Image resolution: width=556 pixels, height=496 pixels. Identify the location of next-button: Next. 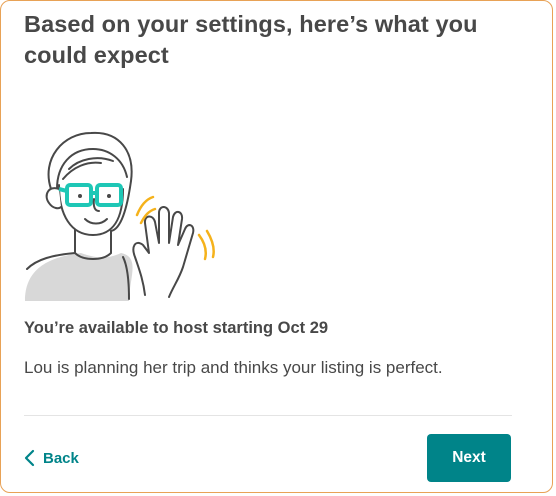
(469, 458).